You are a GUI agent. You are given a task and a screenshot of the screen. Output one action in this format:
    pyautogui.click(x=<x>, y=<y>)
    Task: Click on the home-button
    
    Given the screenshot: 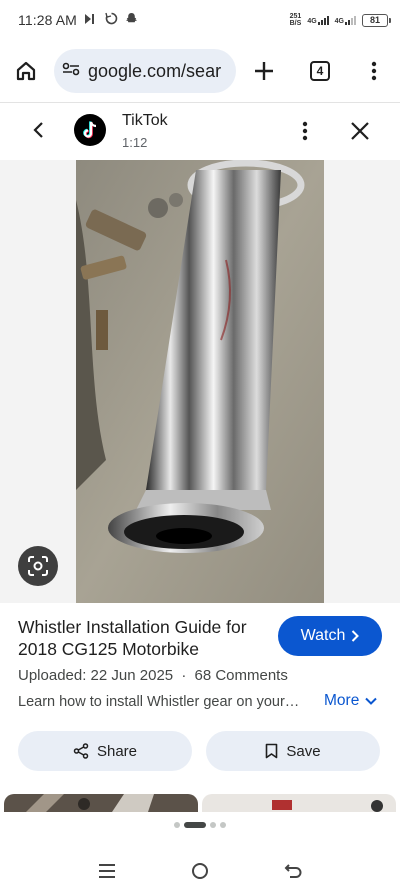 What is the action you would take?
    pyautogui.click(x=26, y=71)
    